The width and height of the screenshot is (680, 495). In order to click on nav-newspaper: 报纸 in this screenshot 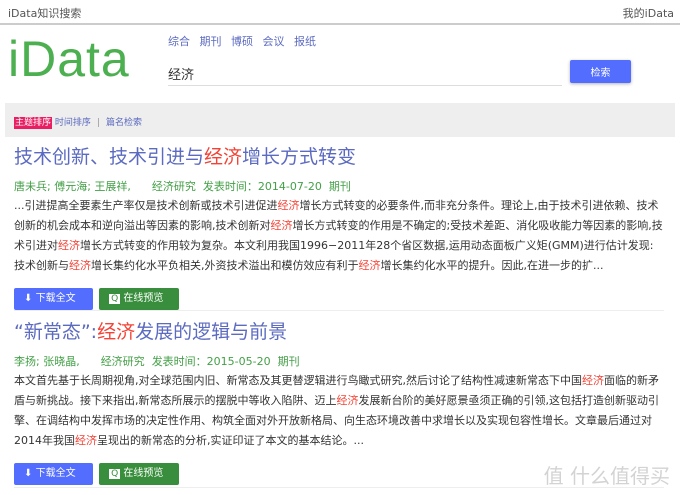, I will do `click(305, 41)`.